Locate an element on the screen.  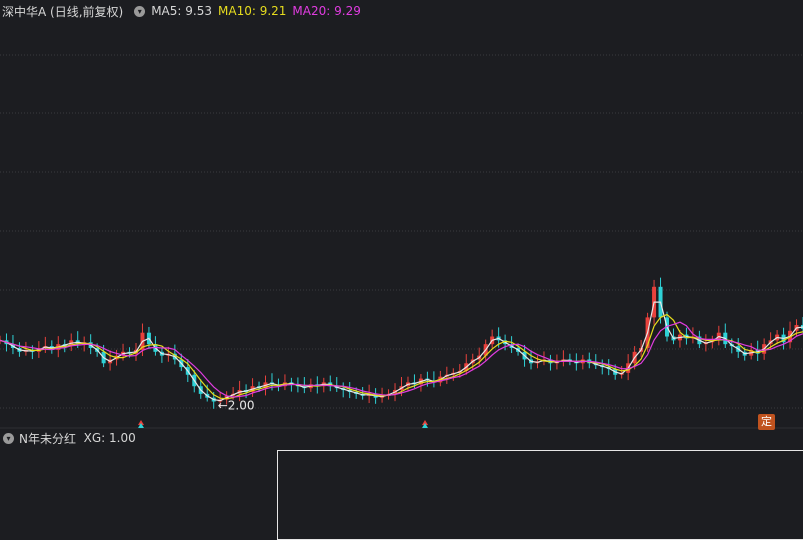
ma20-legend: MA20: 9.29 is located at coordinates (326, 11).